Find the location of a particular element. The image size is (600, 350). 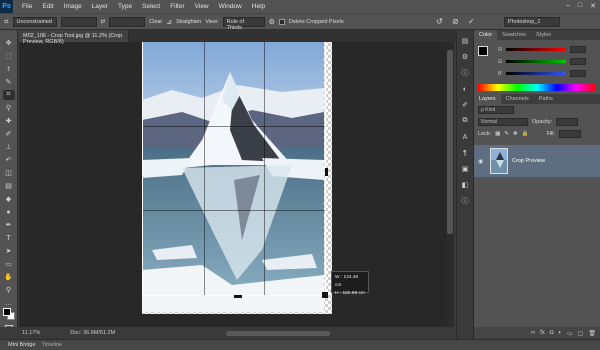

vertical-scroll-thumb is located at coordinates (450, 142).